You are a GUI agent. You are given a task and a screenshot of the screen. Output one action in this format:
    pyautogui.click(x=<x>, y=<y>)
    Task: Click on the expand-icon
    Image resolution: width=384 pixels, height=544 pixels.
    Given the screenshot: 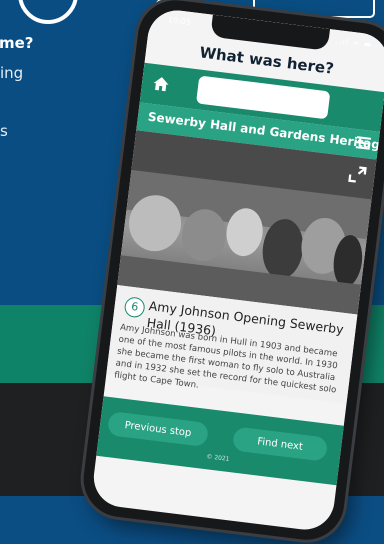 What is the action you would take?
    pyautogui.click(x=357, y=174)
    